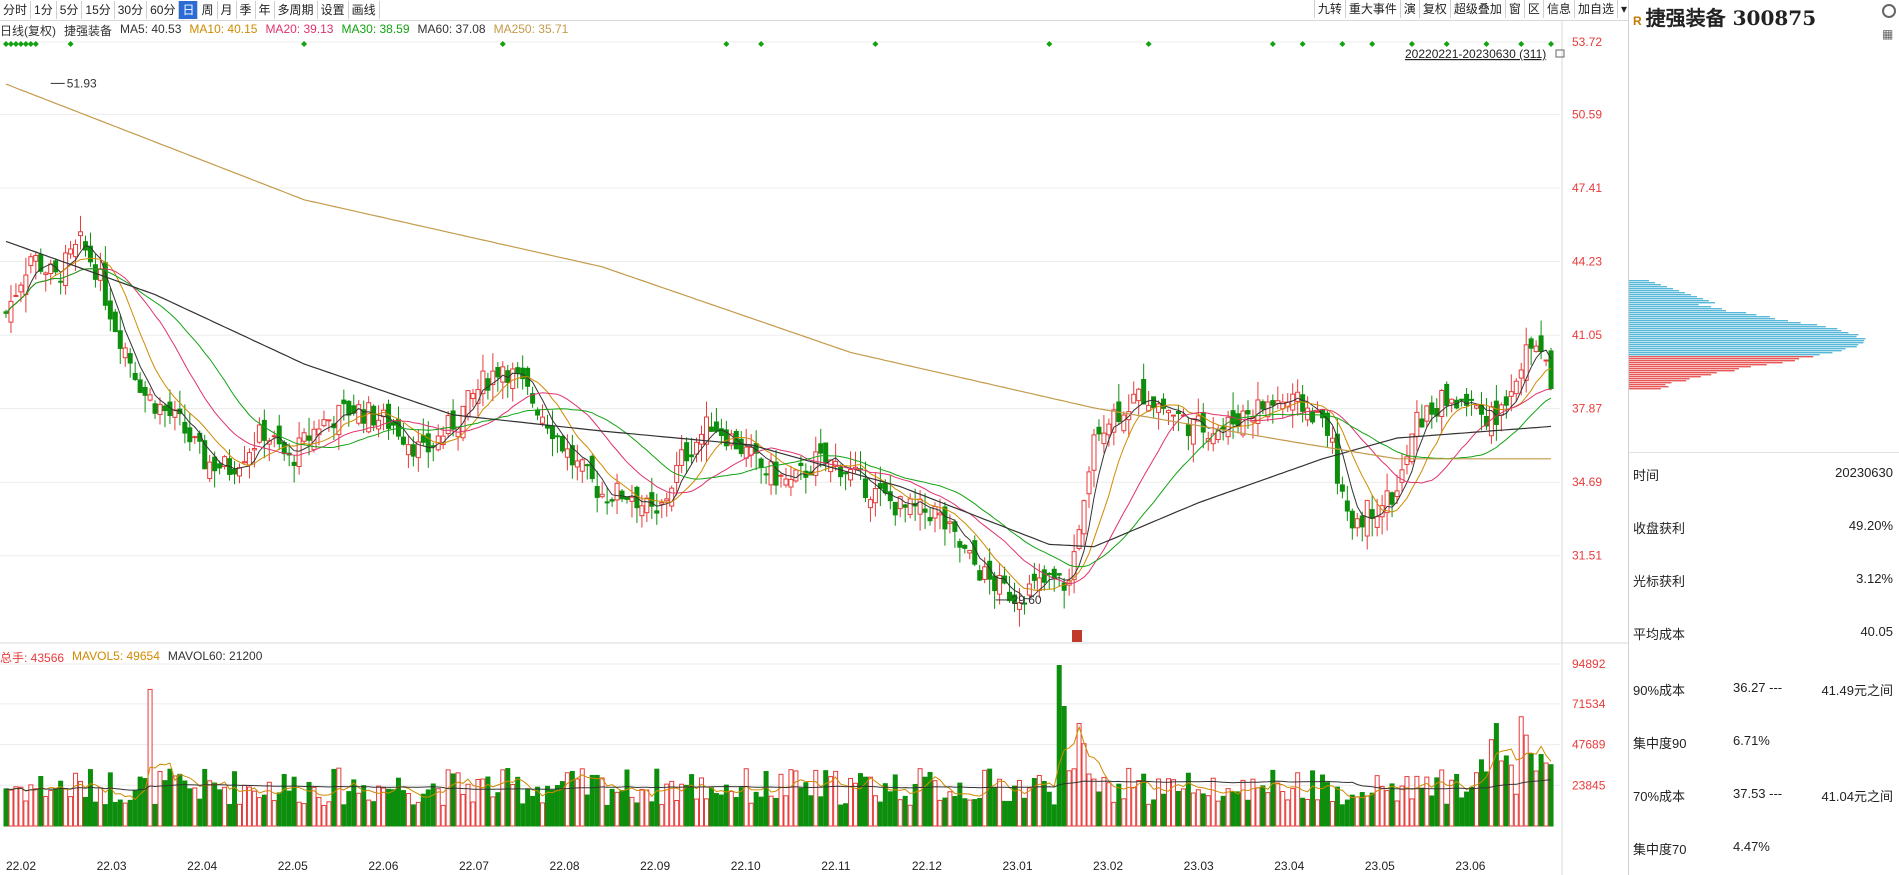 The height and width of the screenshot is (875, 1899). Describe the element at coordinates (1889, 11) in the screenshot. I see `settings-gear-icon` at that location.